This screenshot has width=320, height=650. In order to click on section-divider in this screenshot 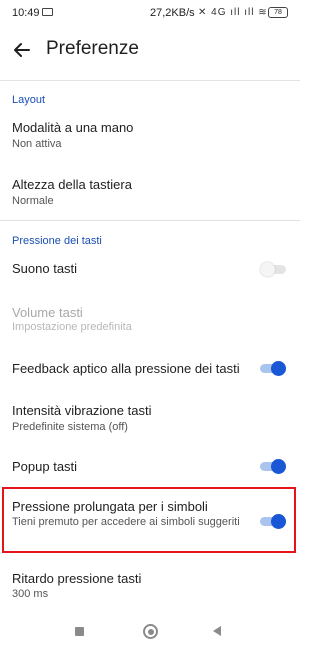, I will do `click(150, 220)`.